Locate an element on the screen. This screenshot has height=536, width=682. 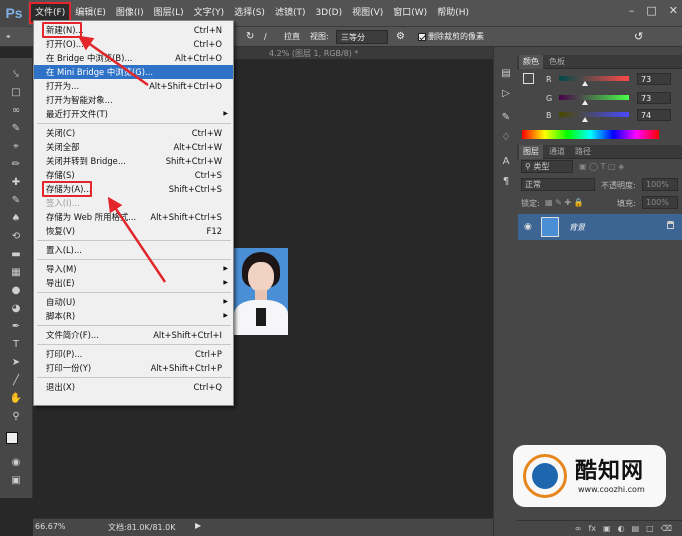
watermark-url: www.coozhi.com is located at coordinates (611, 489).